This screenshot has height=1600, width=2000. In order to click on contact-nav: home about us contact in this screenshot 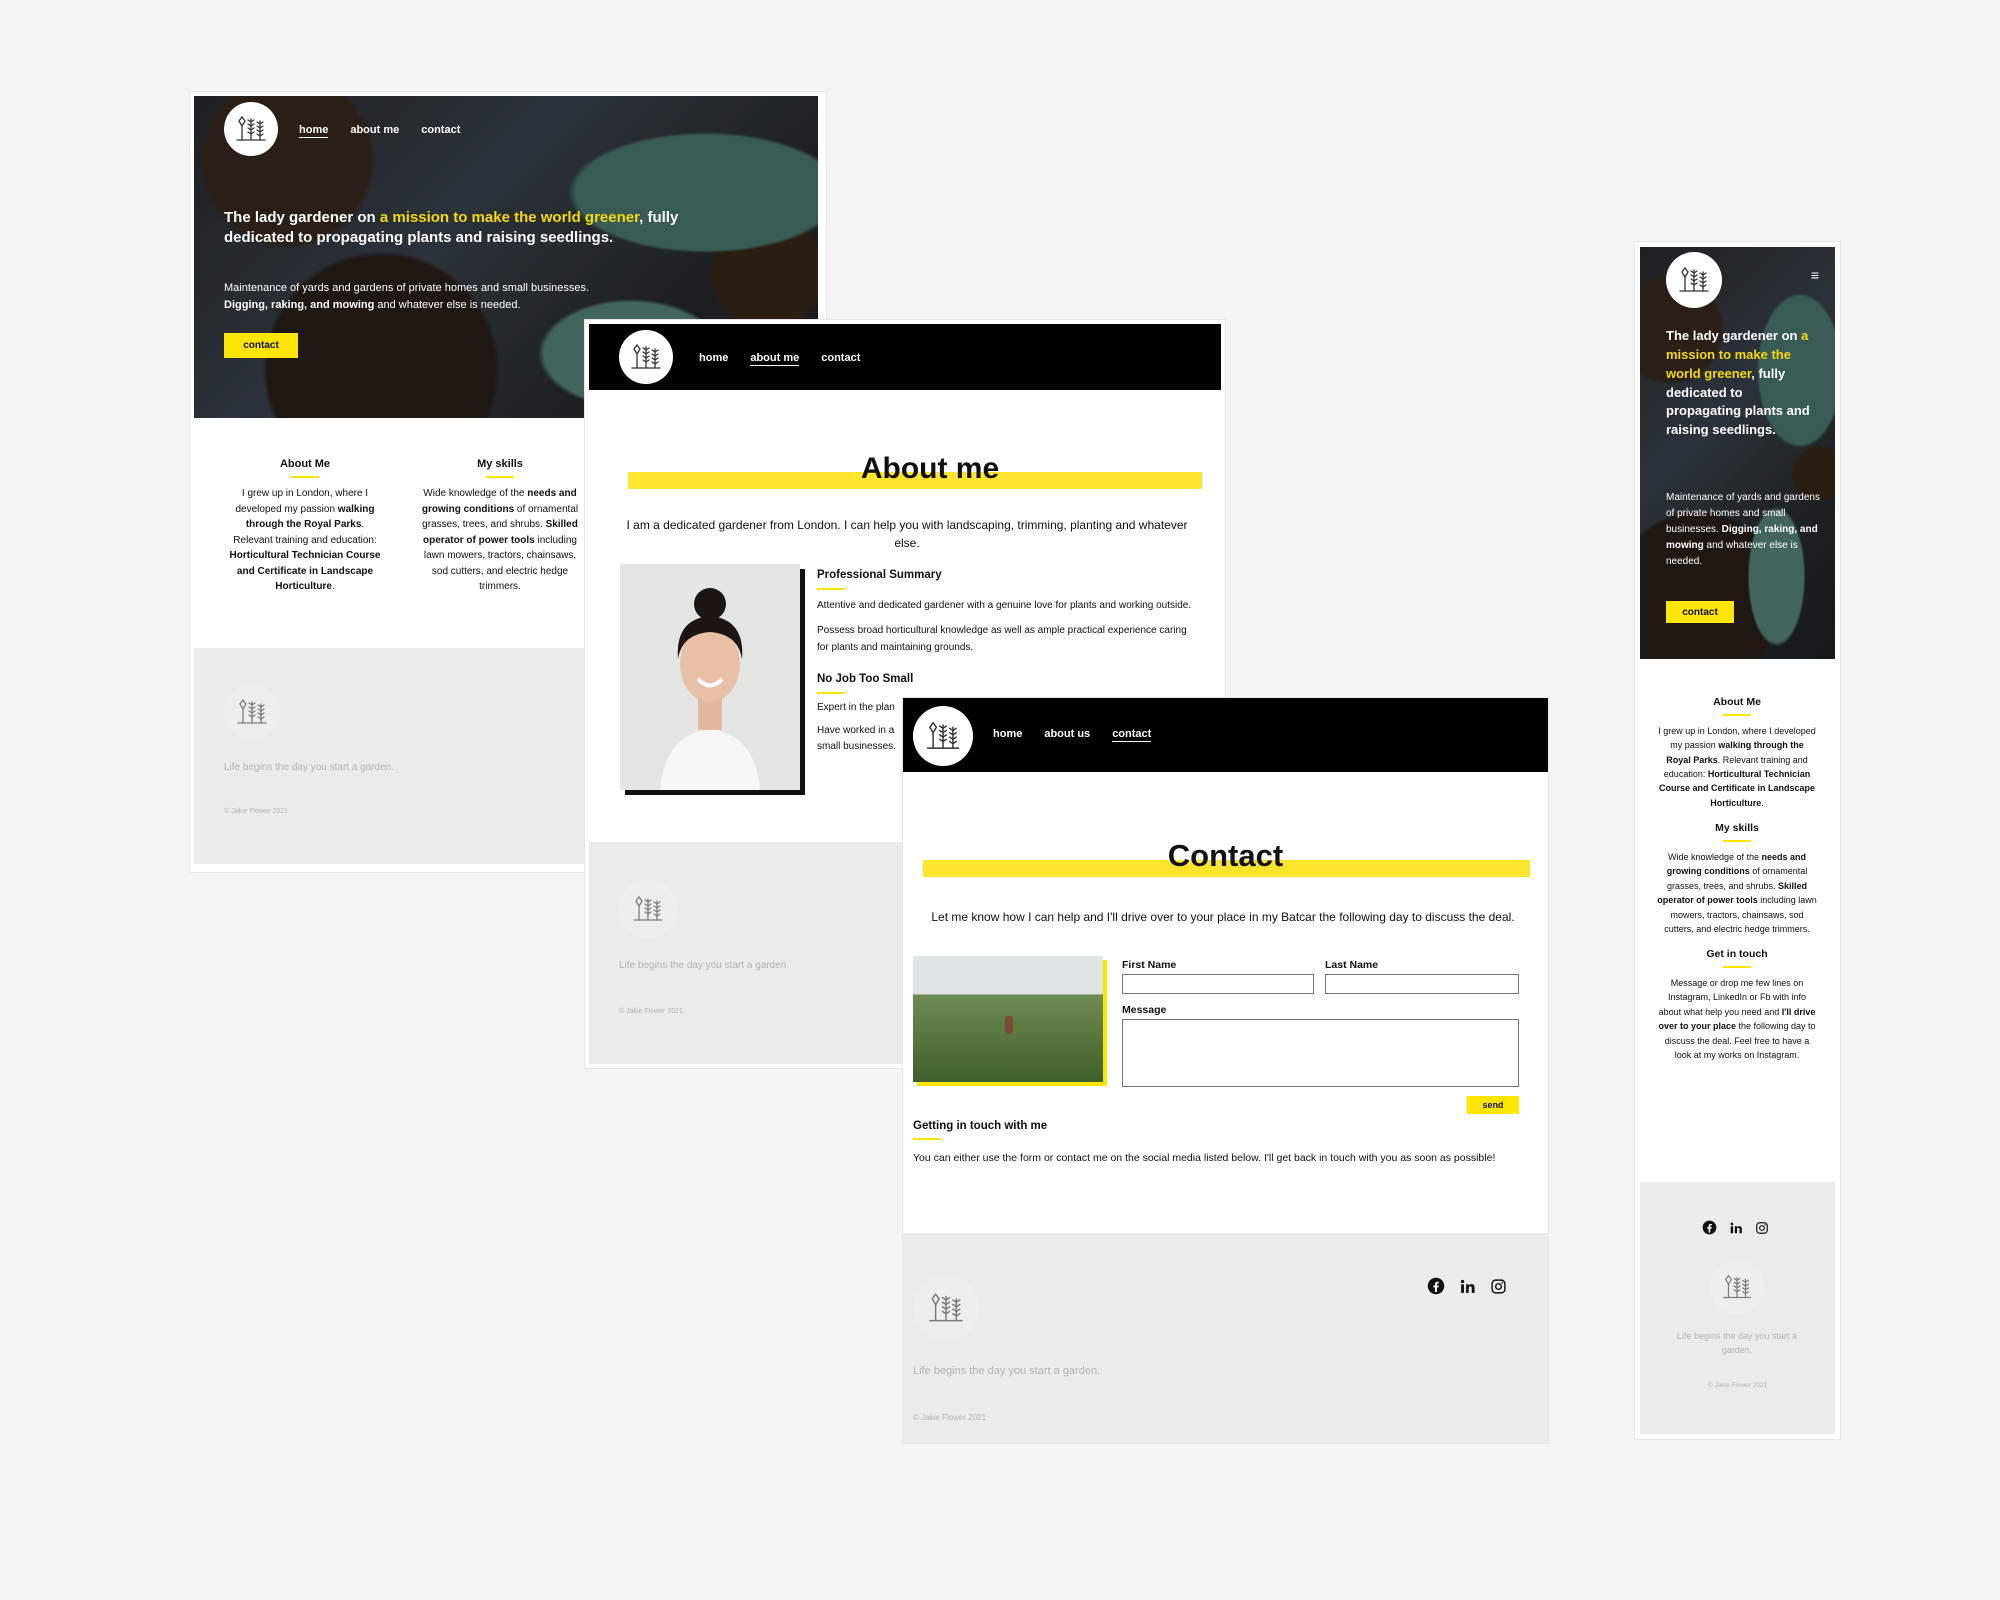, I will do `click(1072, 735)`.